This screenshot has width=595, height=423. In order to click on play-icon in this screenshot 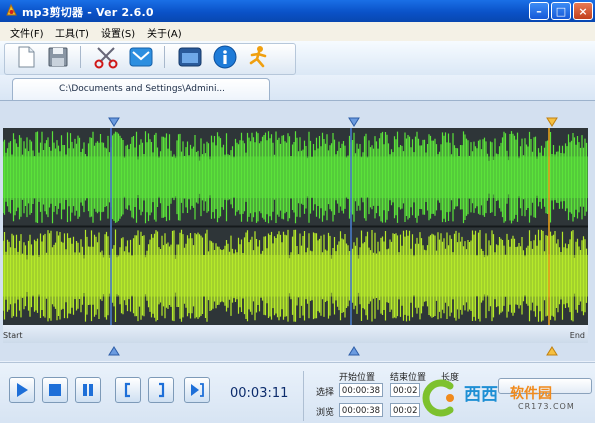, I will do `click(22, 390)`.